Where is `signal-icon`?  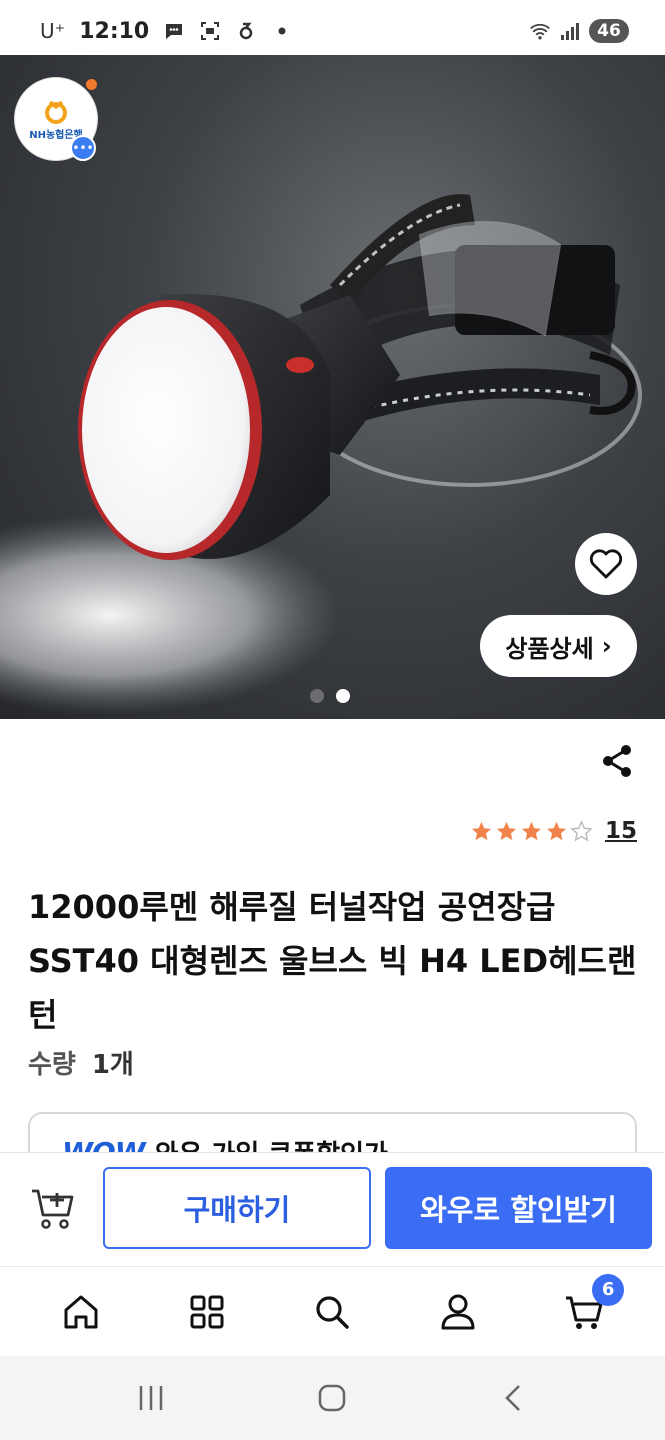
signal-icon is located at coordinates (570, 31).